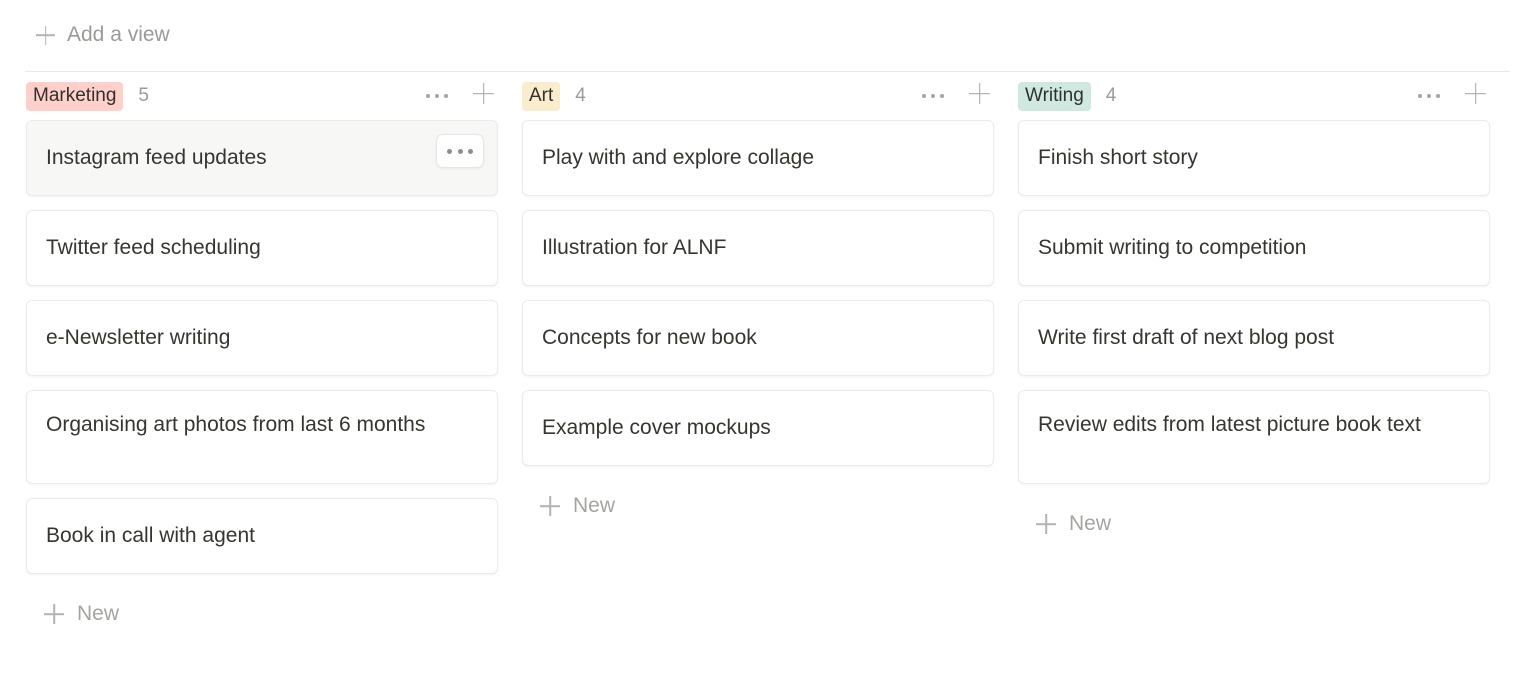  What do you see at coordinates (262, 536) in the screenshot?
I see `kanban-card: Book in call with agent` at bounding box center [262, 536].